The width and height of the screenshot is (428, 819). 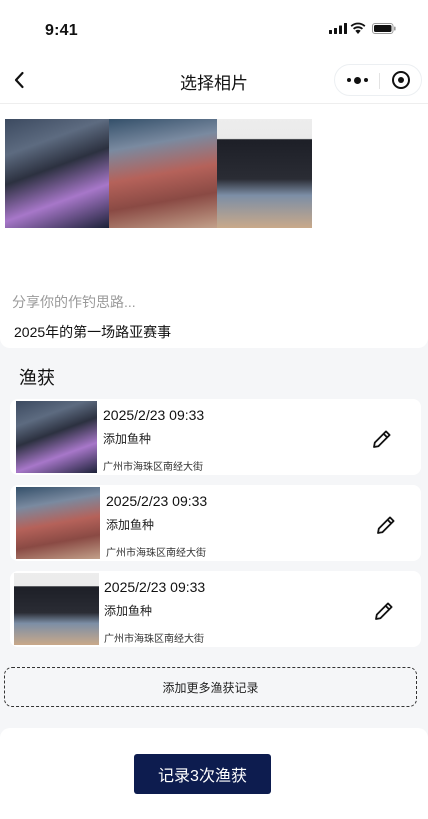 I want to click on post-description: 2025年的第一场路亚赛事, so click(x=92, y=332).